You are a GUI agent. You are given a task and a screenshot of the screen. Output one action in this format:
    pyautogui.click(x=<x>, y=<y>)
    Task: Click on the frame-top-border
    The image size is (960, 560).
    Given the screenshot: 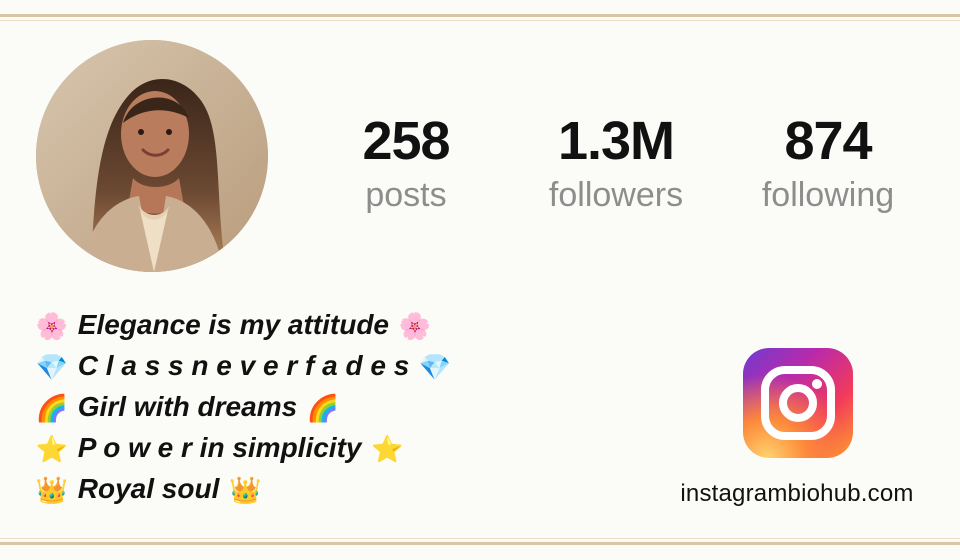 What is the action you would take?
    pyautogui.click(x=480, y=15)
    